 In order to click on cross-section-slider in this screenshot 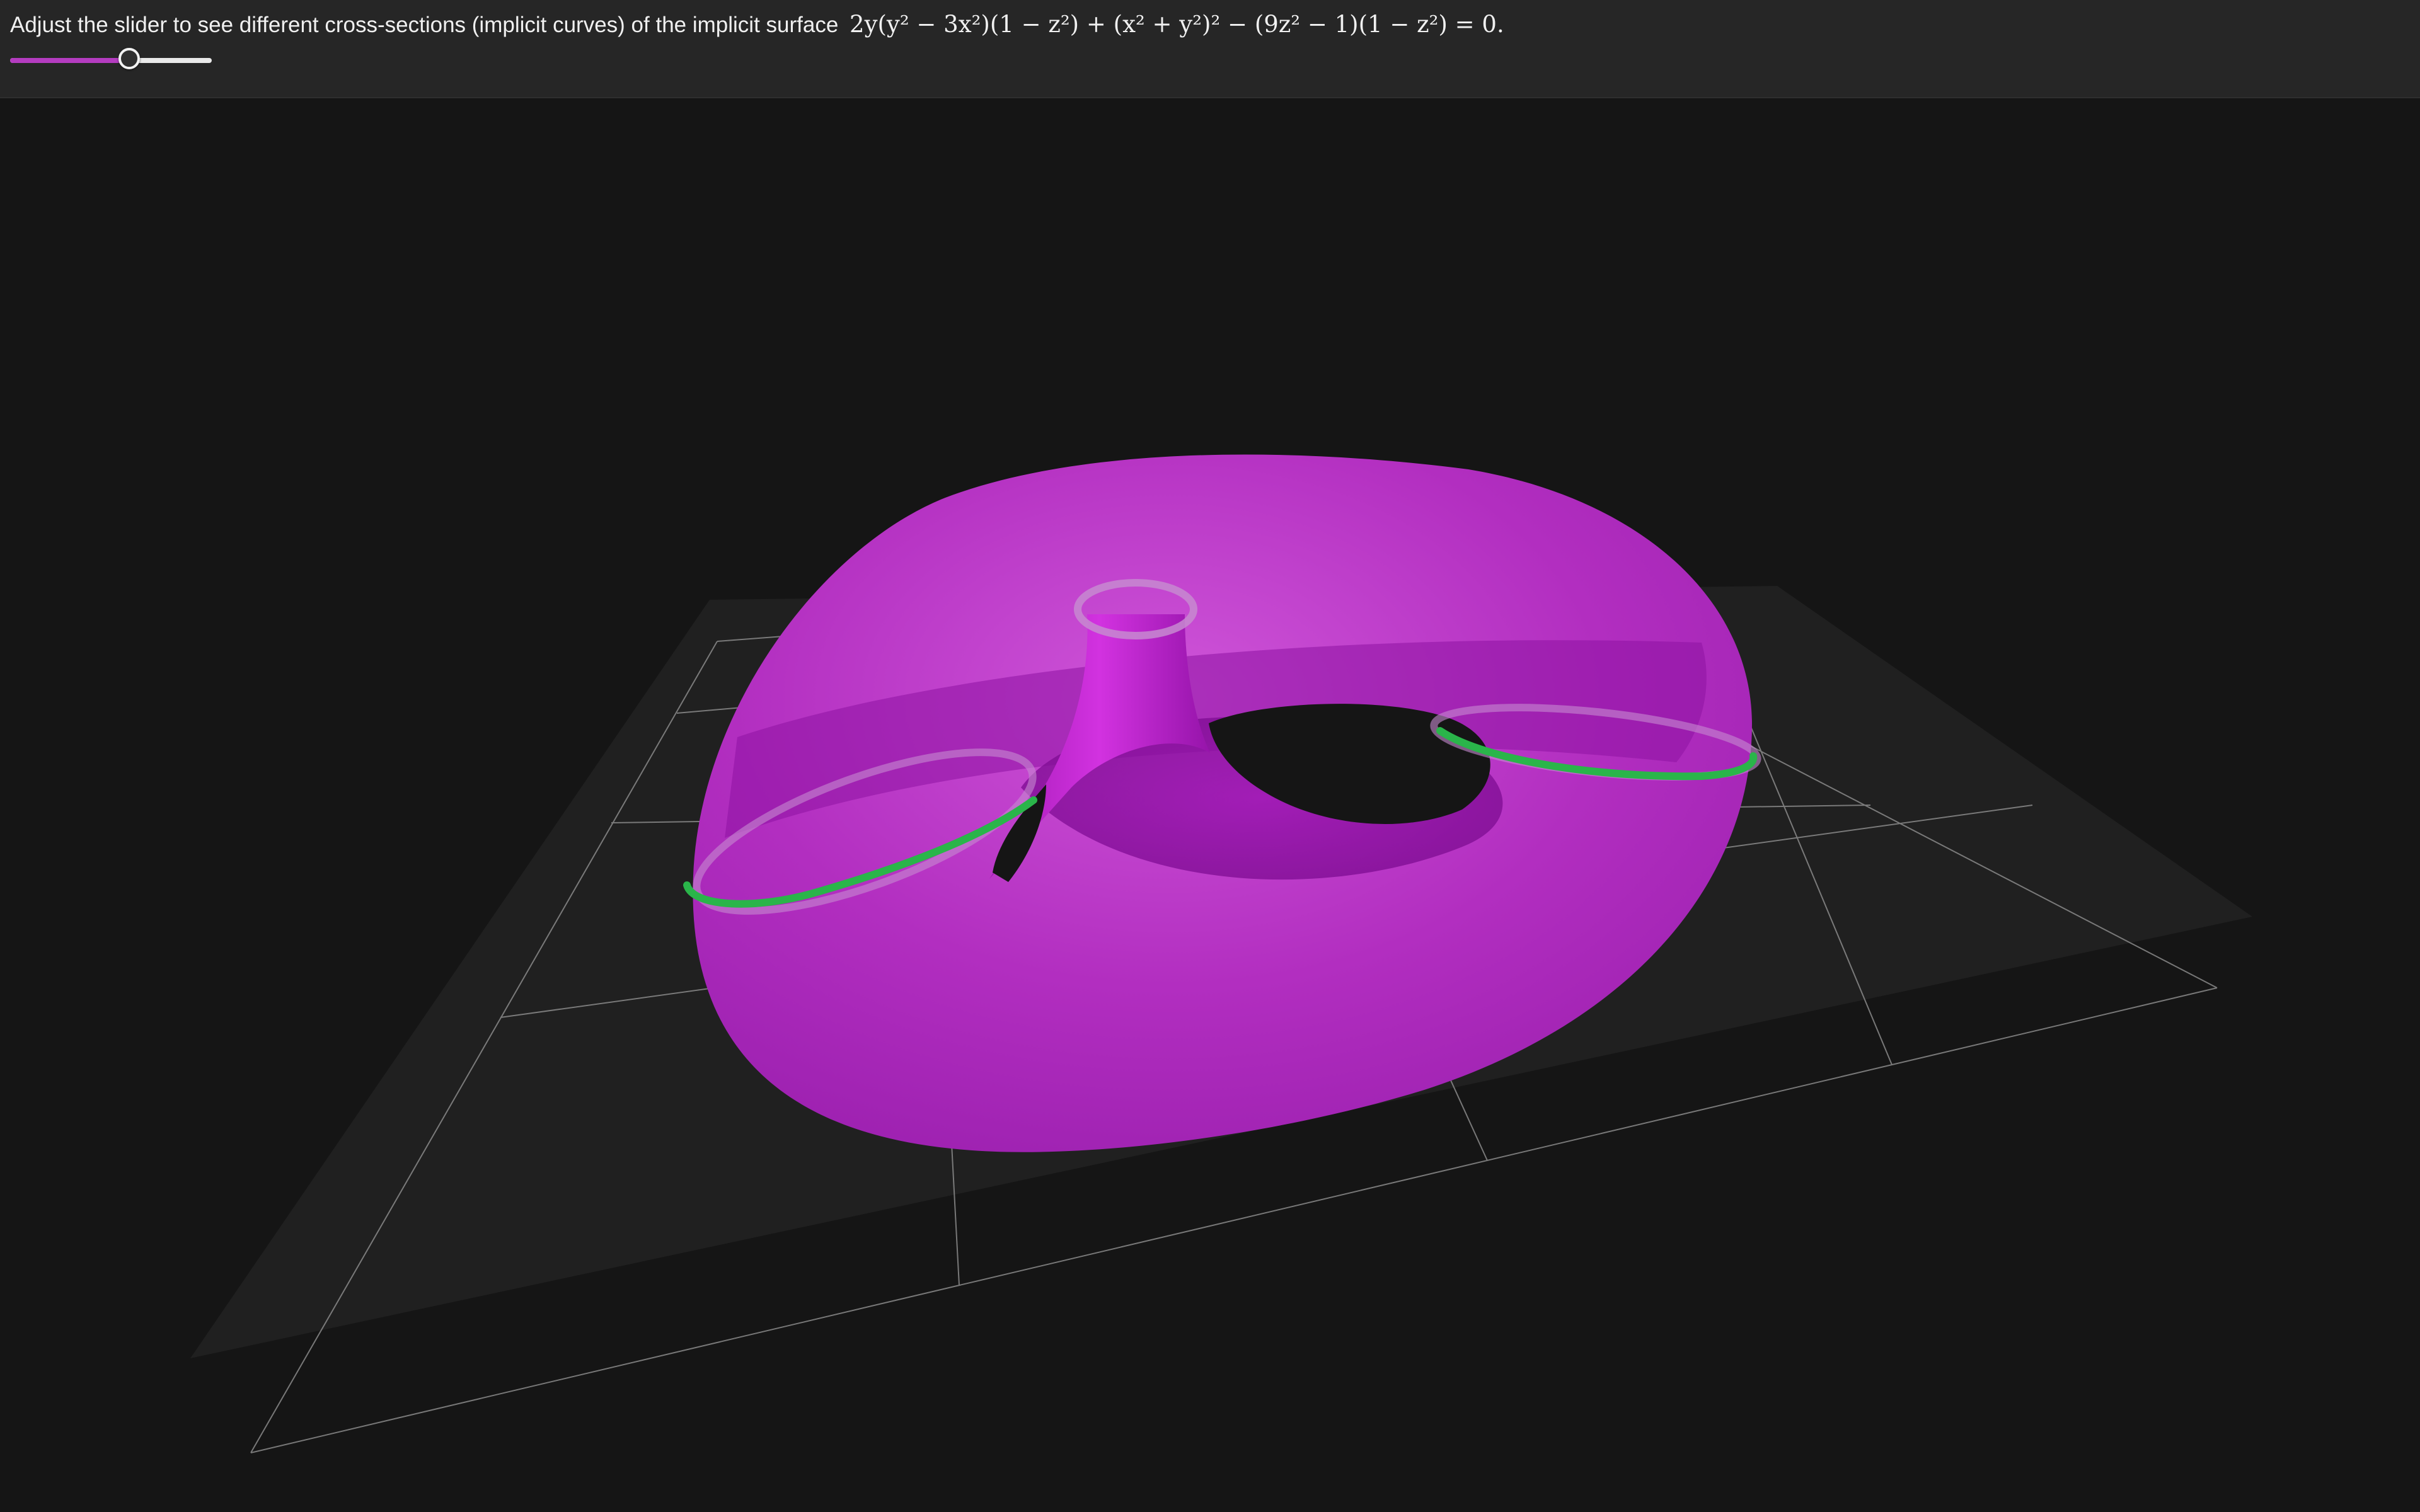, I will do `click(111, 58)`.